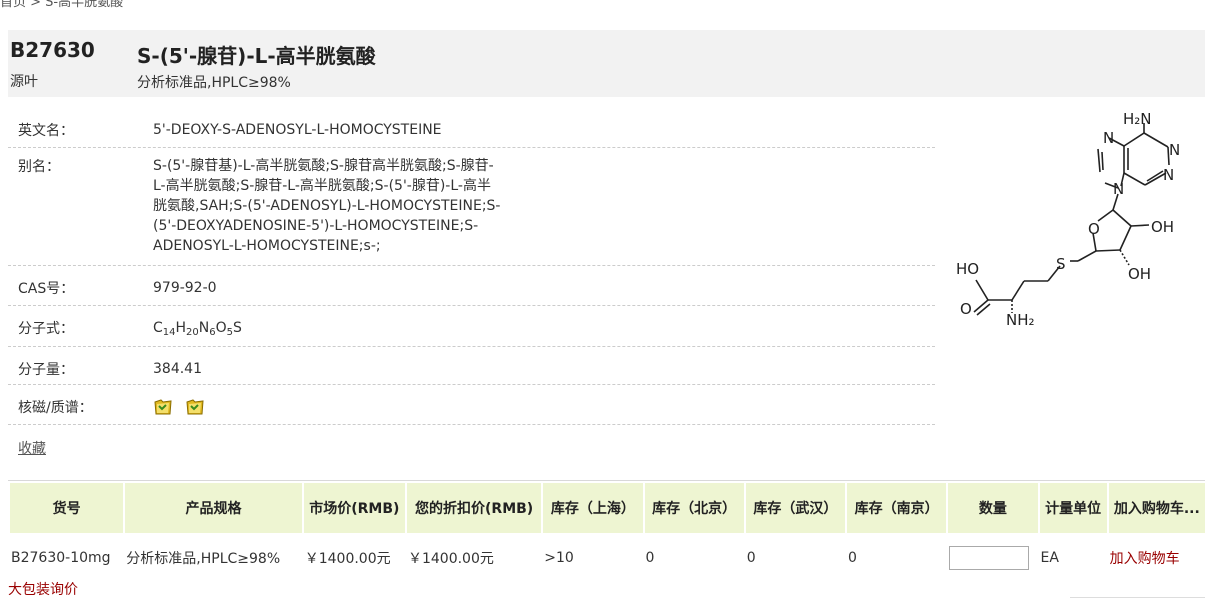 This screenshot has width=1205, height=600. Describe the element at coordinates (67, 508) in the screenshot. I see `header-sku: 货号` at that location.